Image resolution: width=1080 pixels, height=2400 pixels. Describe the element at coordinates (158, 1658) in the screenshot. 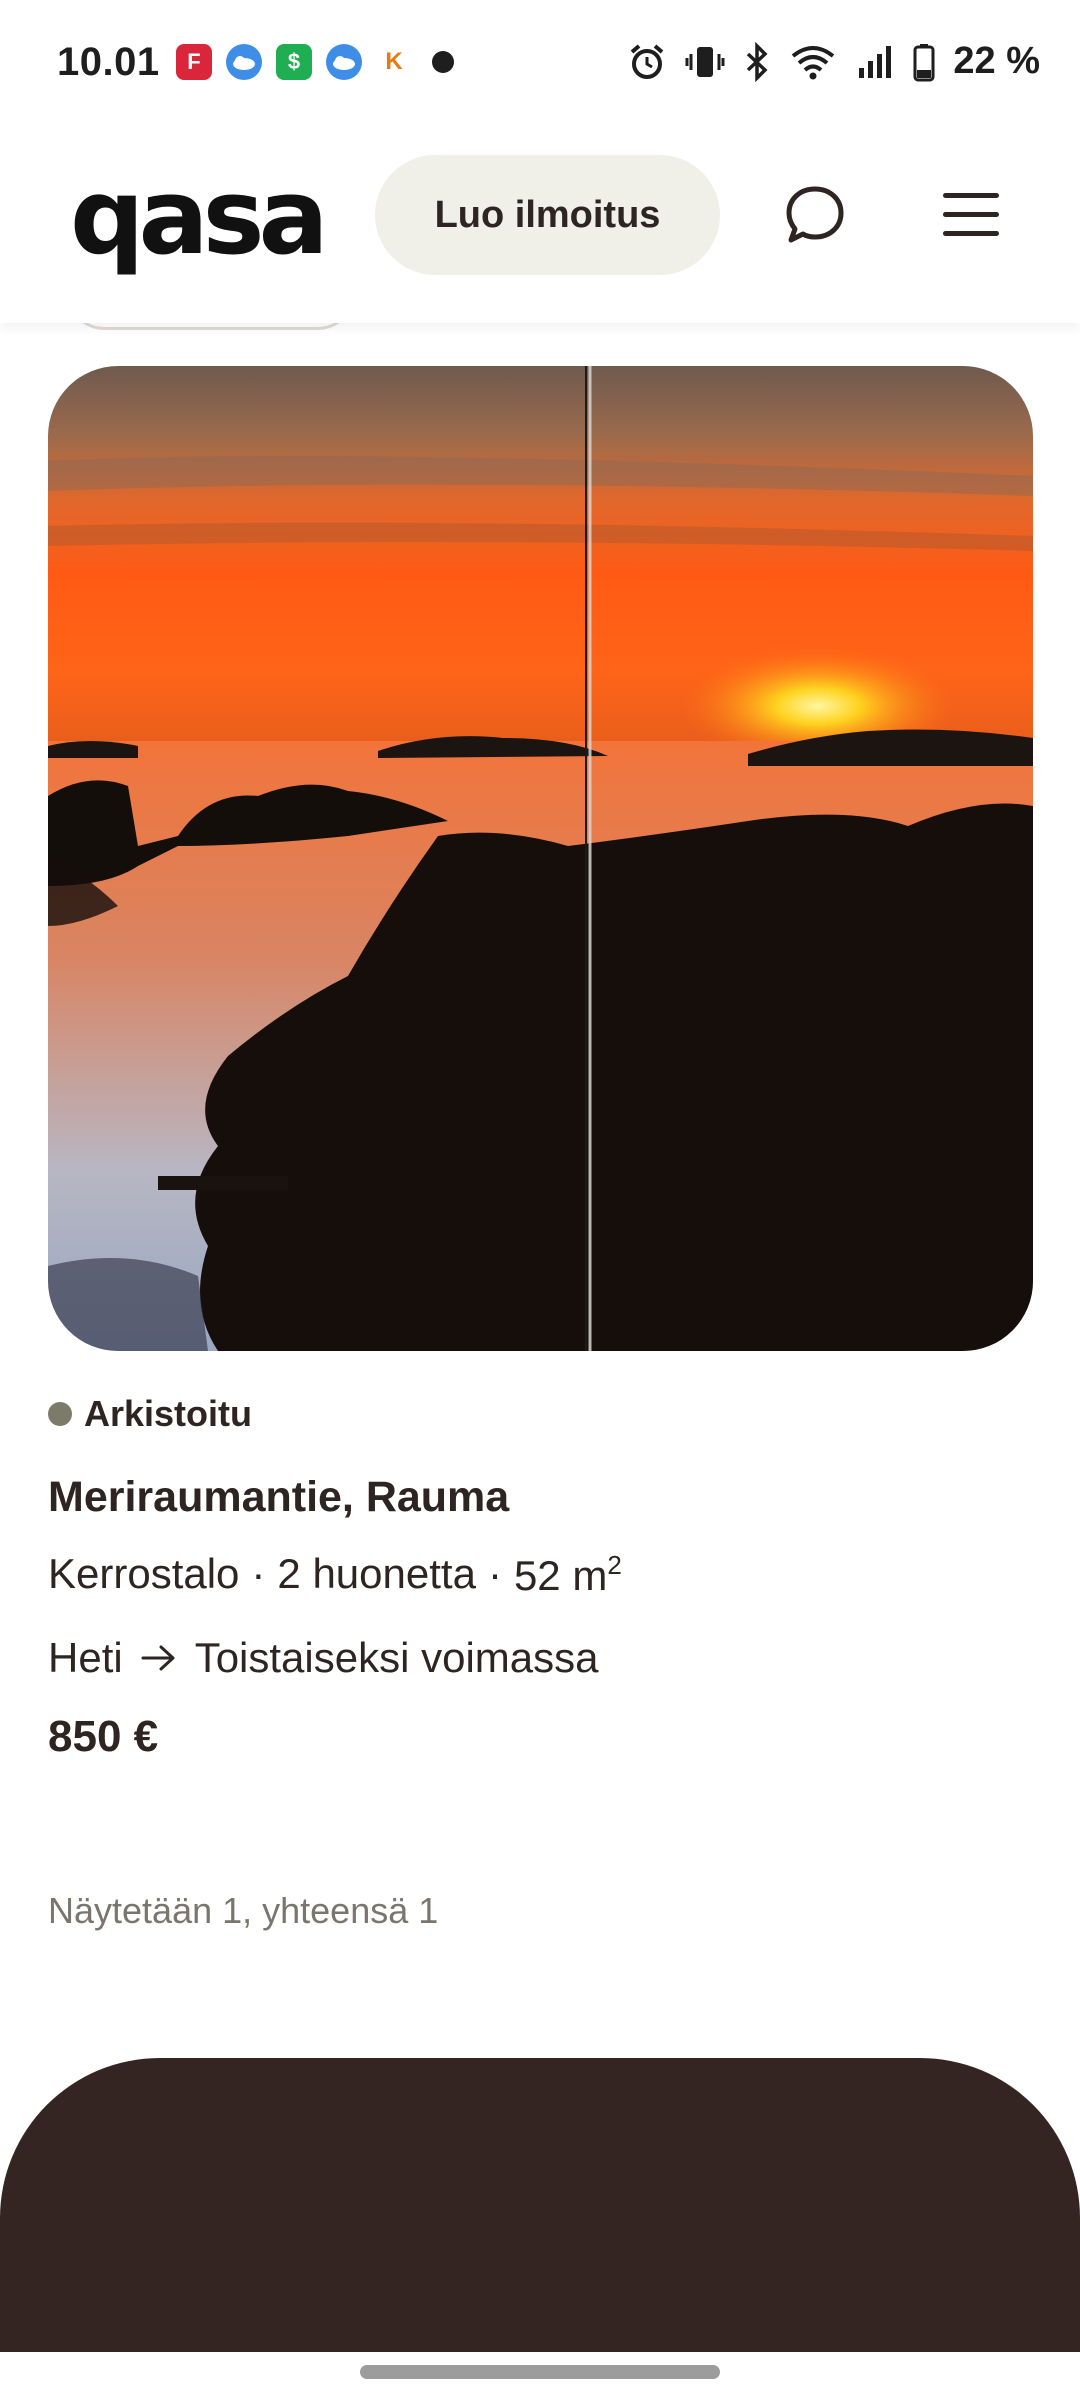

I see `arrow-right-icon` at that location.